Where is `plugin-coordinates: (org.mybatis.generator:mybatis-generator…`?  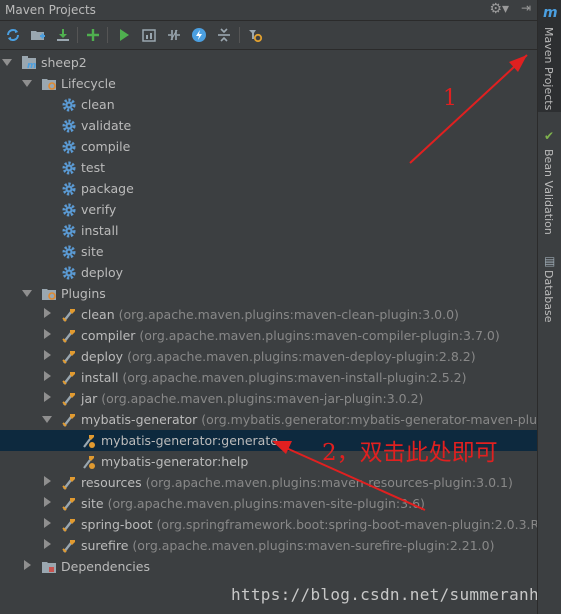 plugin-coordinates: (org.mybatis.generator:mybatis-generator… is located at coordinates (369, 419).